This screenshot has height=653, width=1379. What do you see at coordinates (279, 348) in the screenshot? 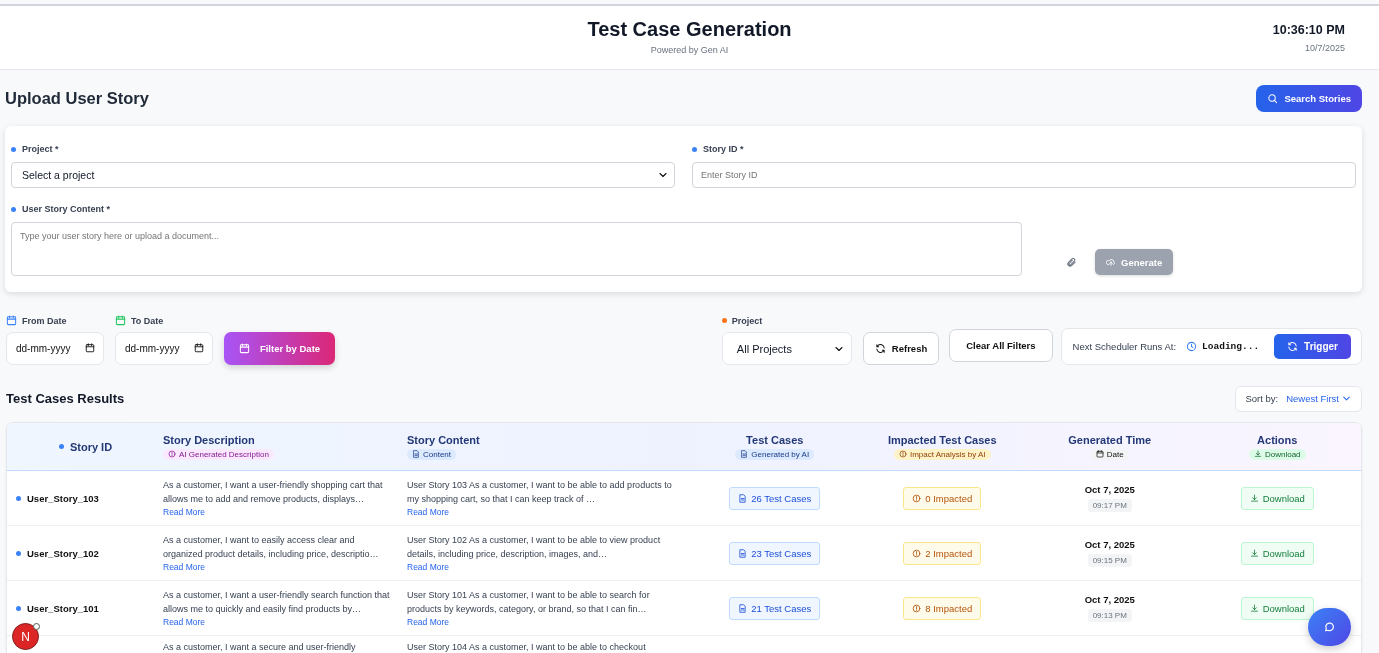
I see `filter-by-date-button: Filter by Date` at bounding box center [279, 348].